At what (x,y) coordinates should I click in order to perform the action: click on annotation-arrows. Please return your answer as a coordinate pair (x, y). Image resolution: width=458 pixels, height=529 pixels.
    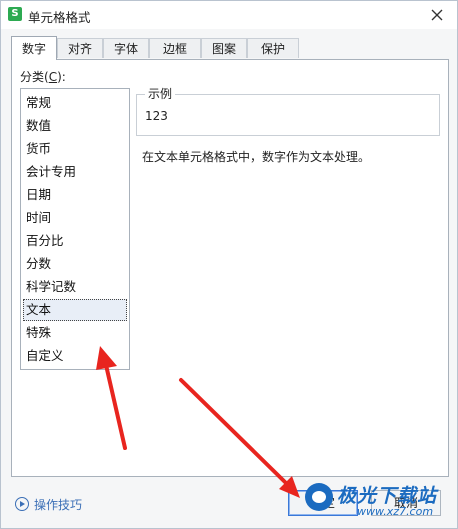
    Looking at the image, I should click on (198, 422).